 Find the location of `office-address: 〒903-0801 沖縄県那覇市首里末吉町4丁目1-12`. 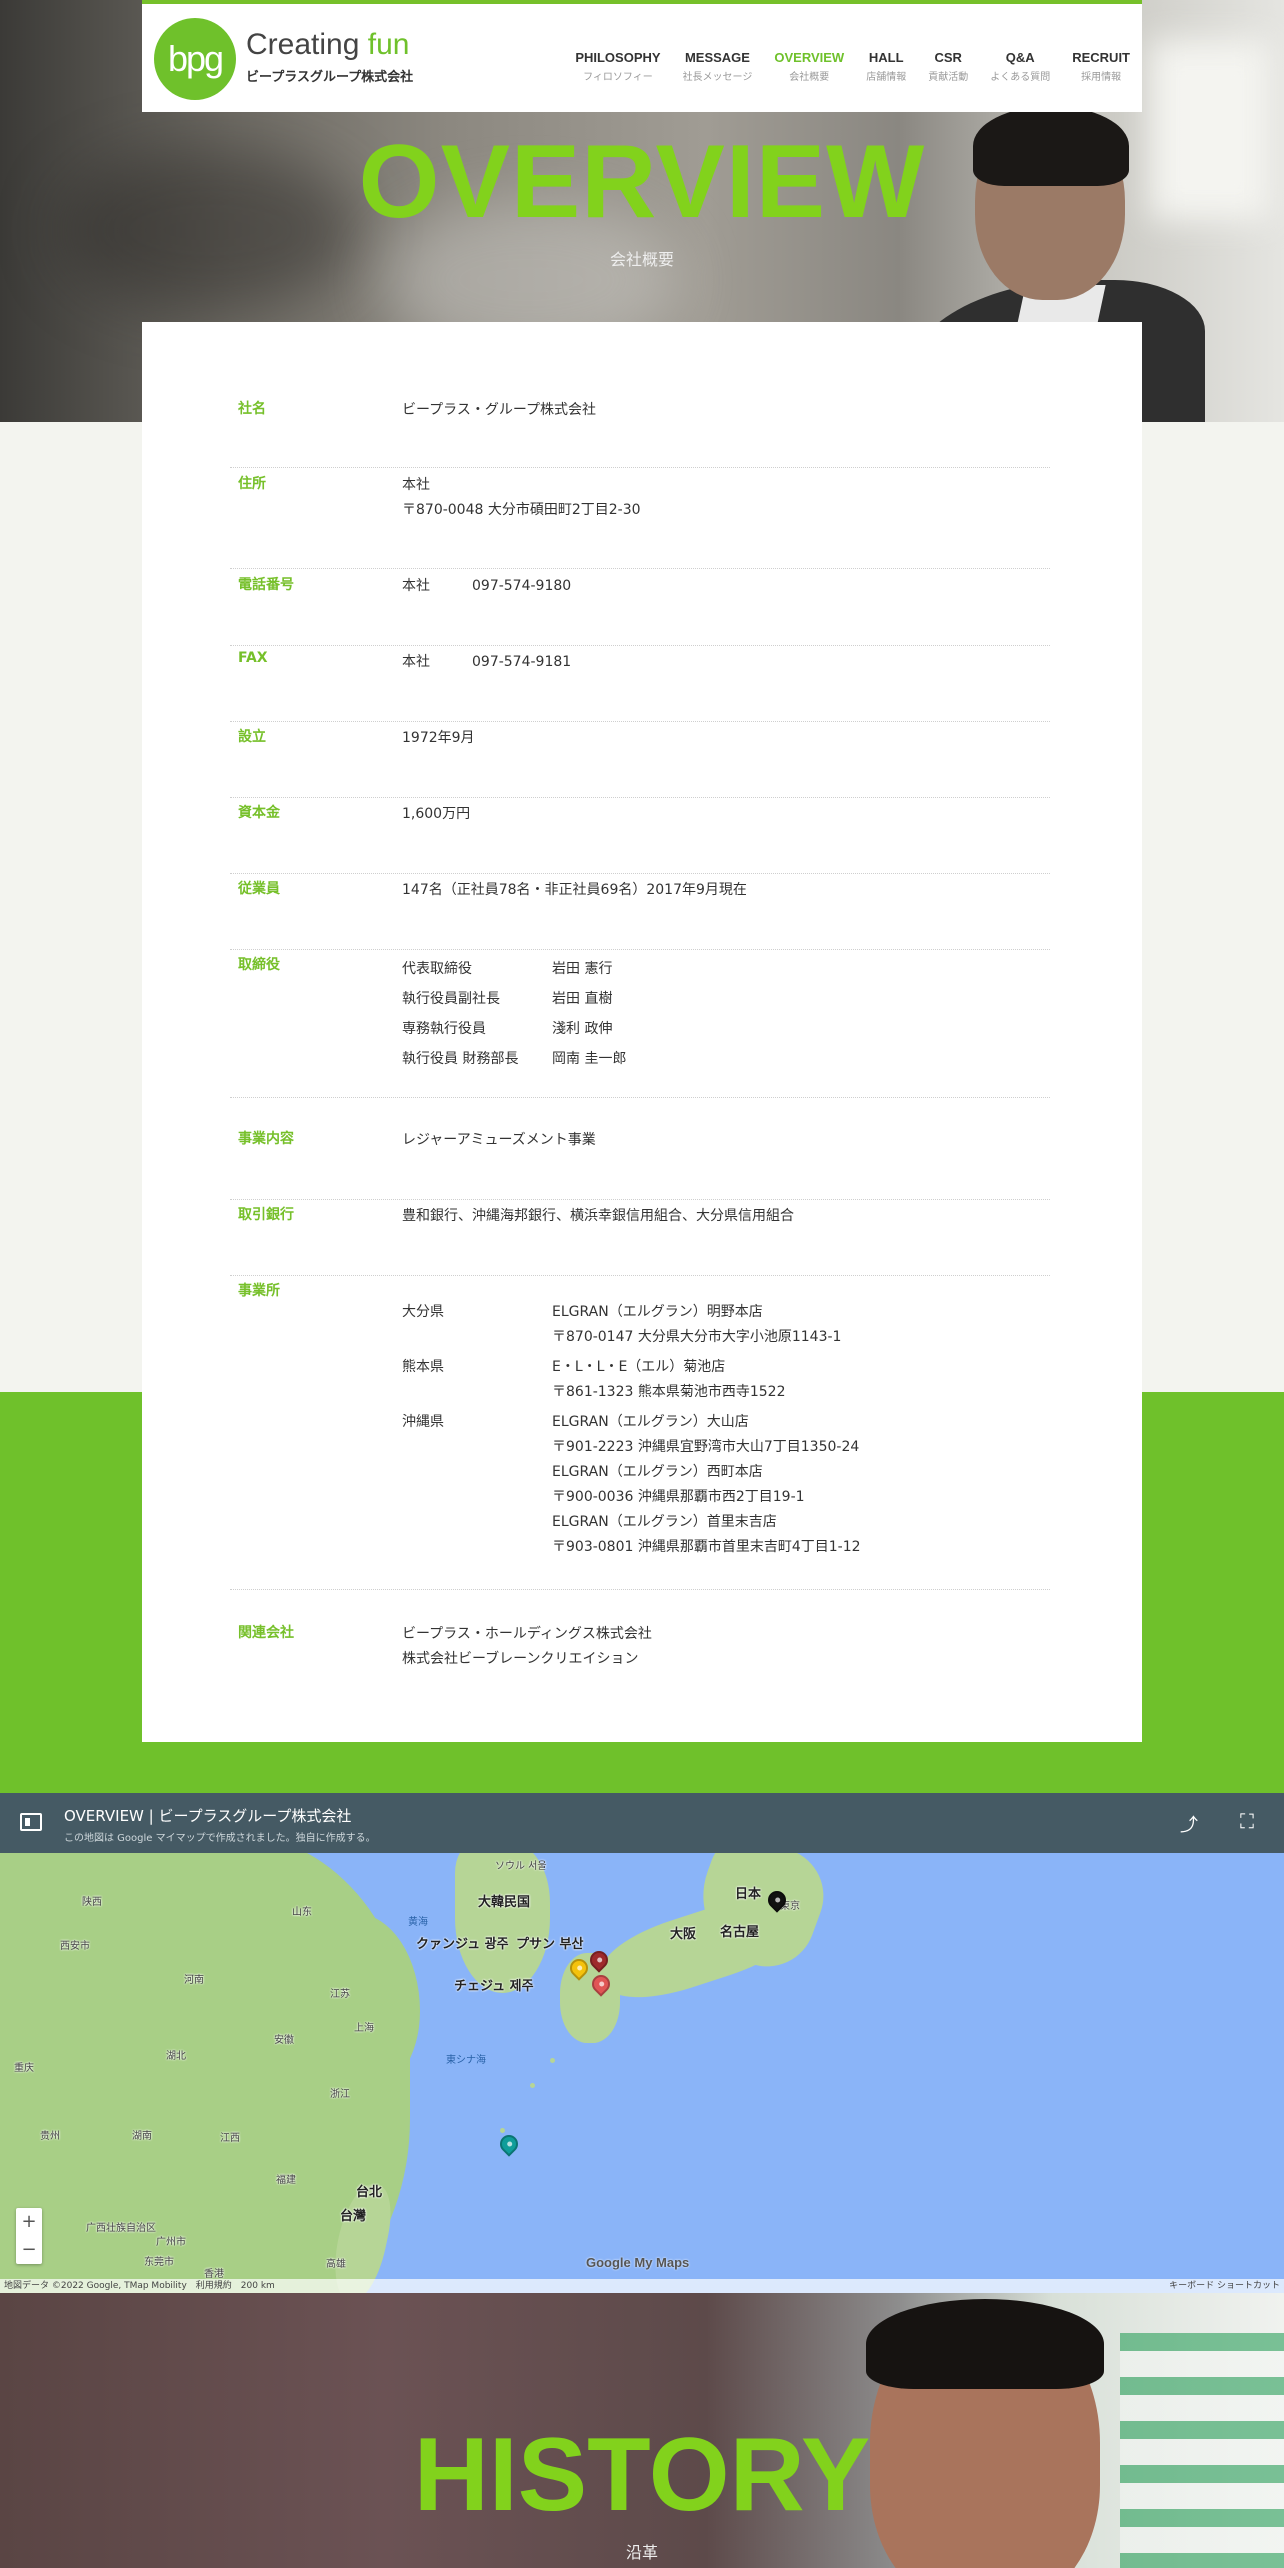

office-address: 〒903-0801 沖縄県那覇市首里末吉町4丁目1-12 is located at coordinates (706, 1547).